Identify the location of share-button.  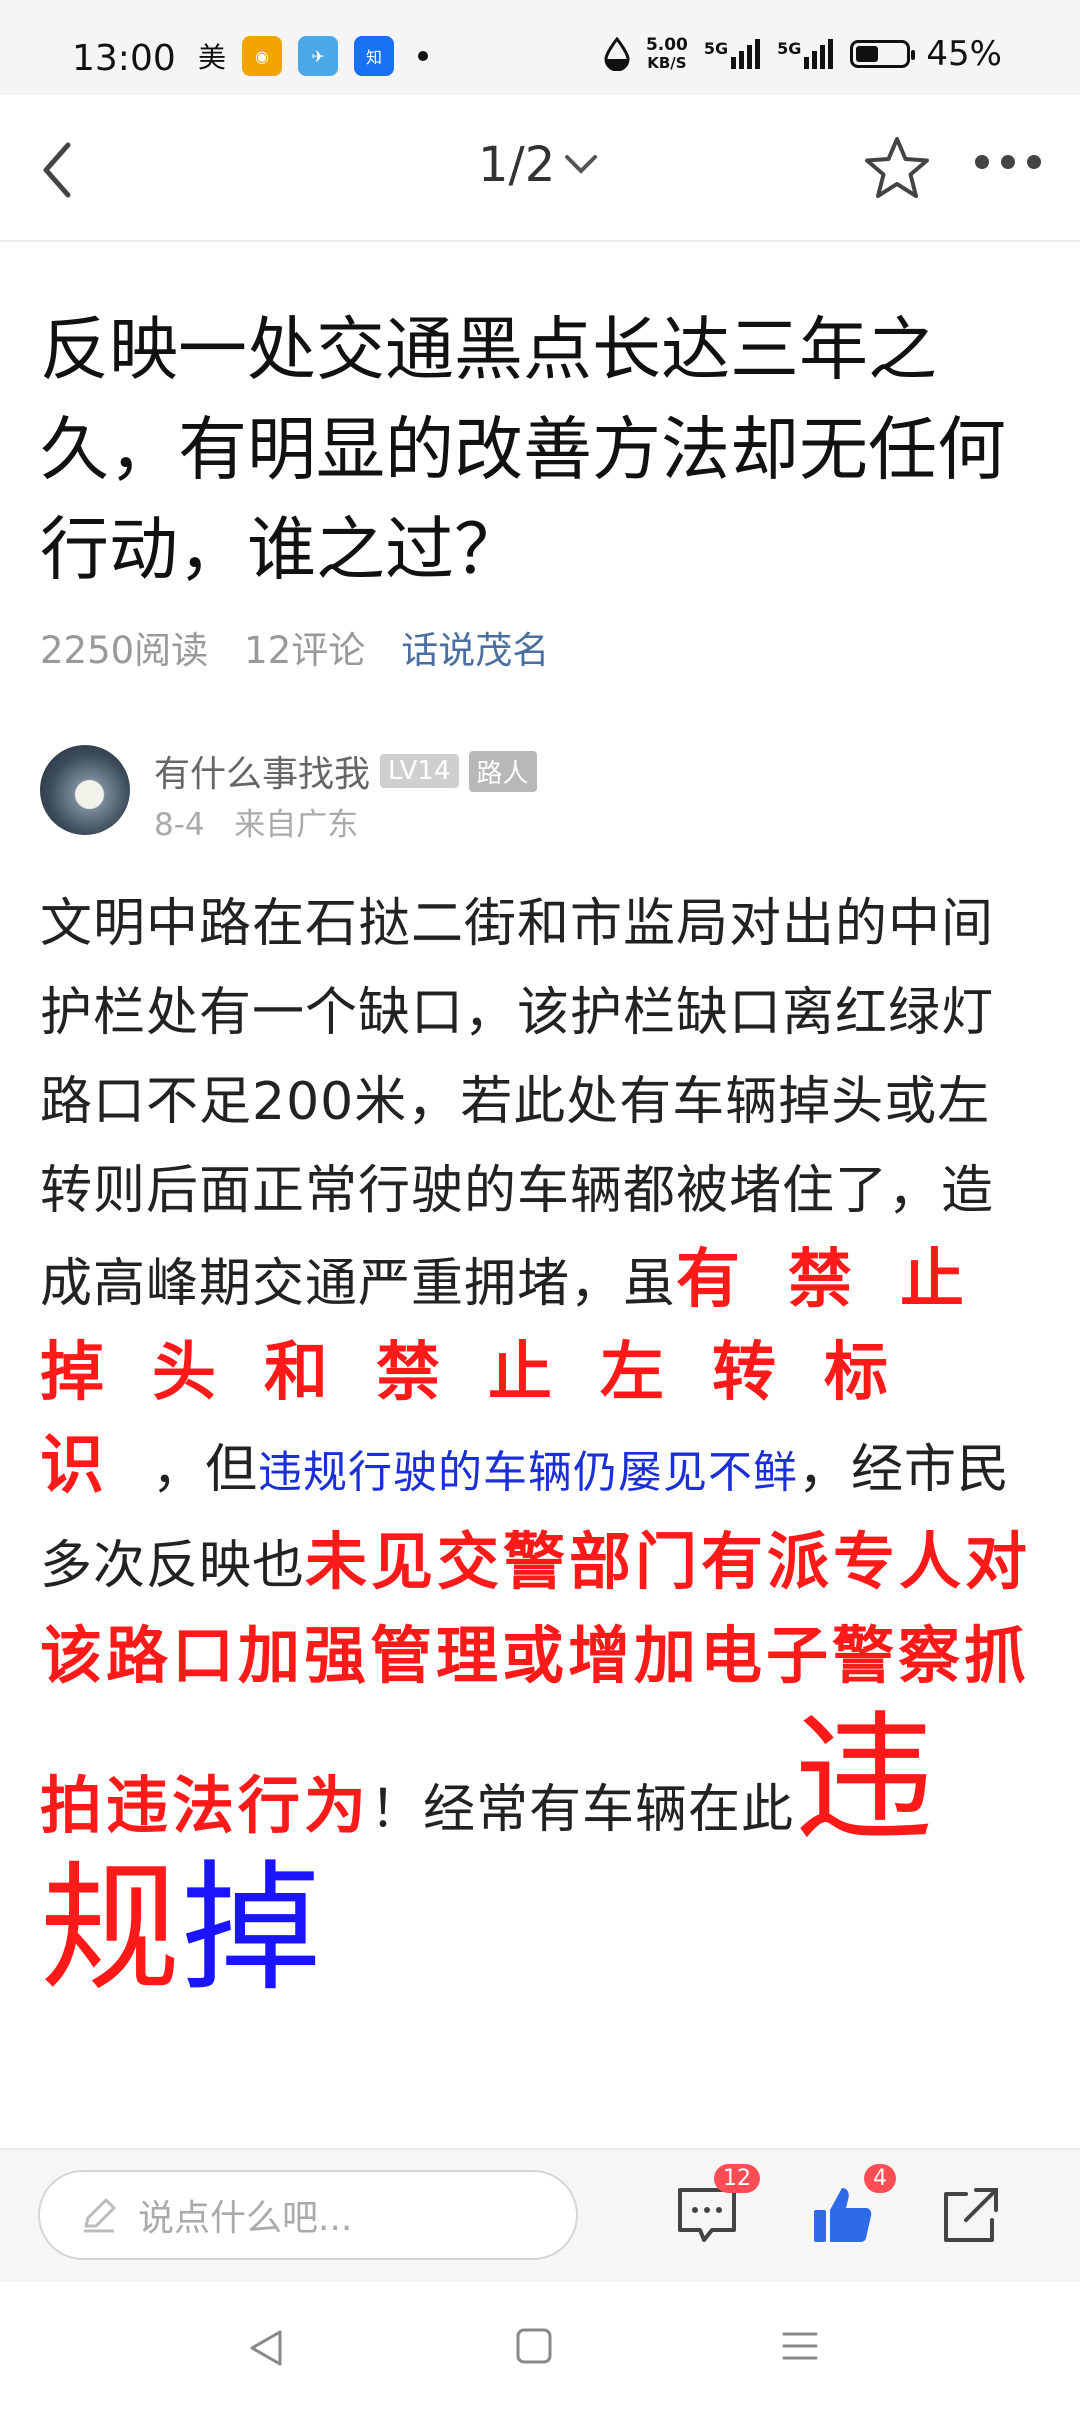
(971, 2215).